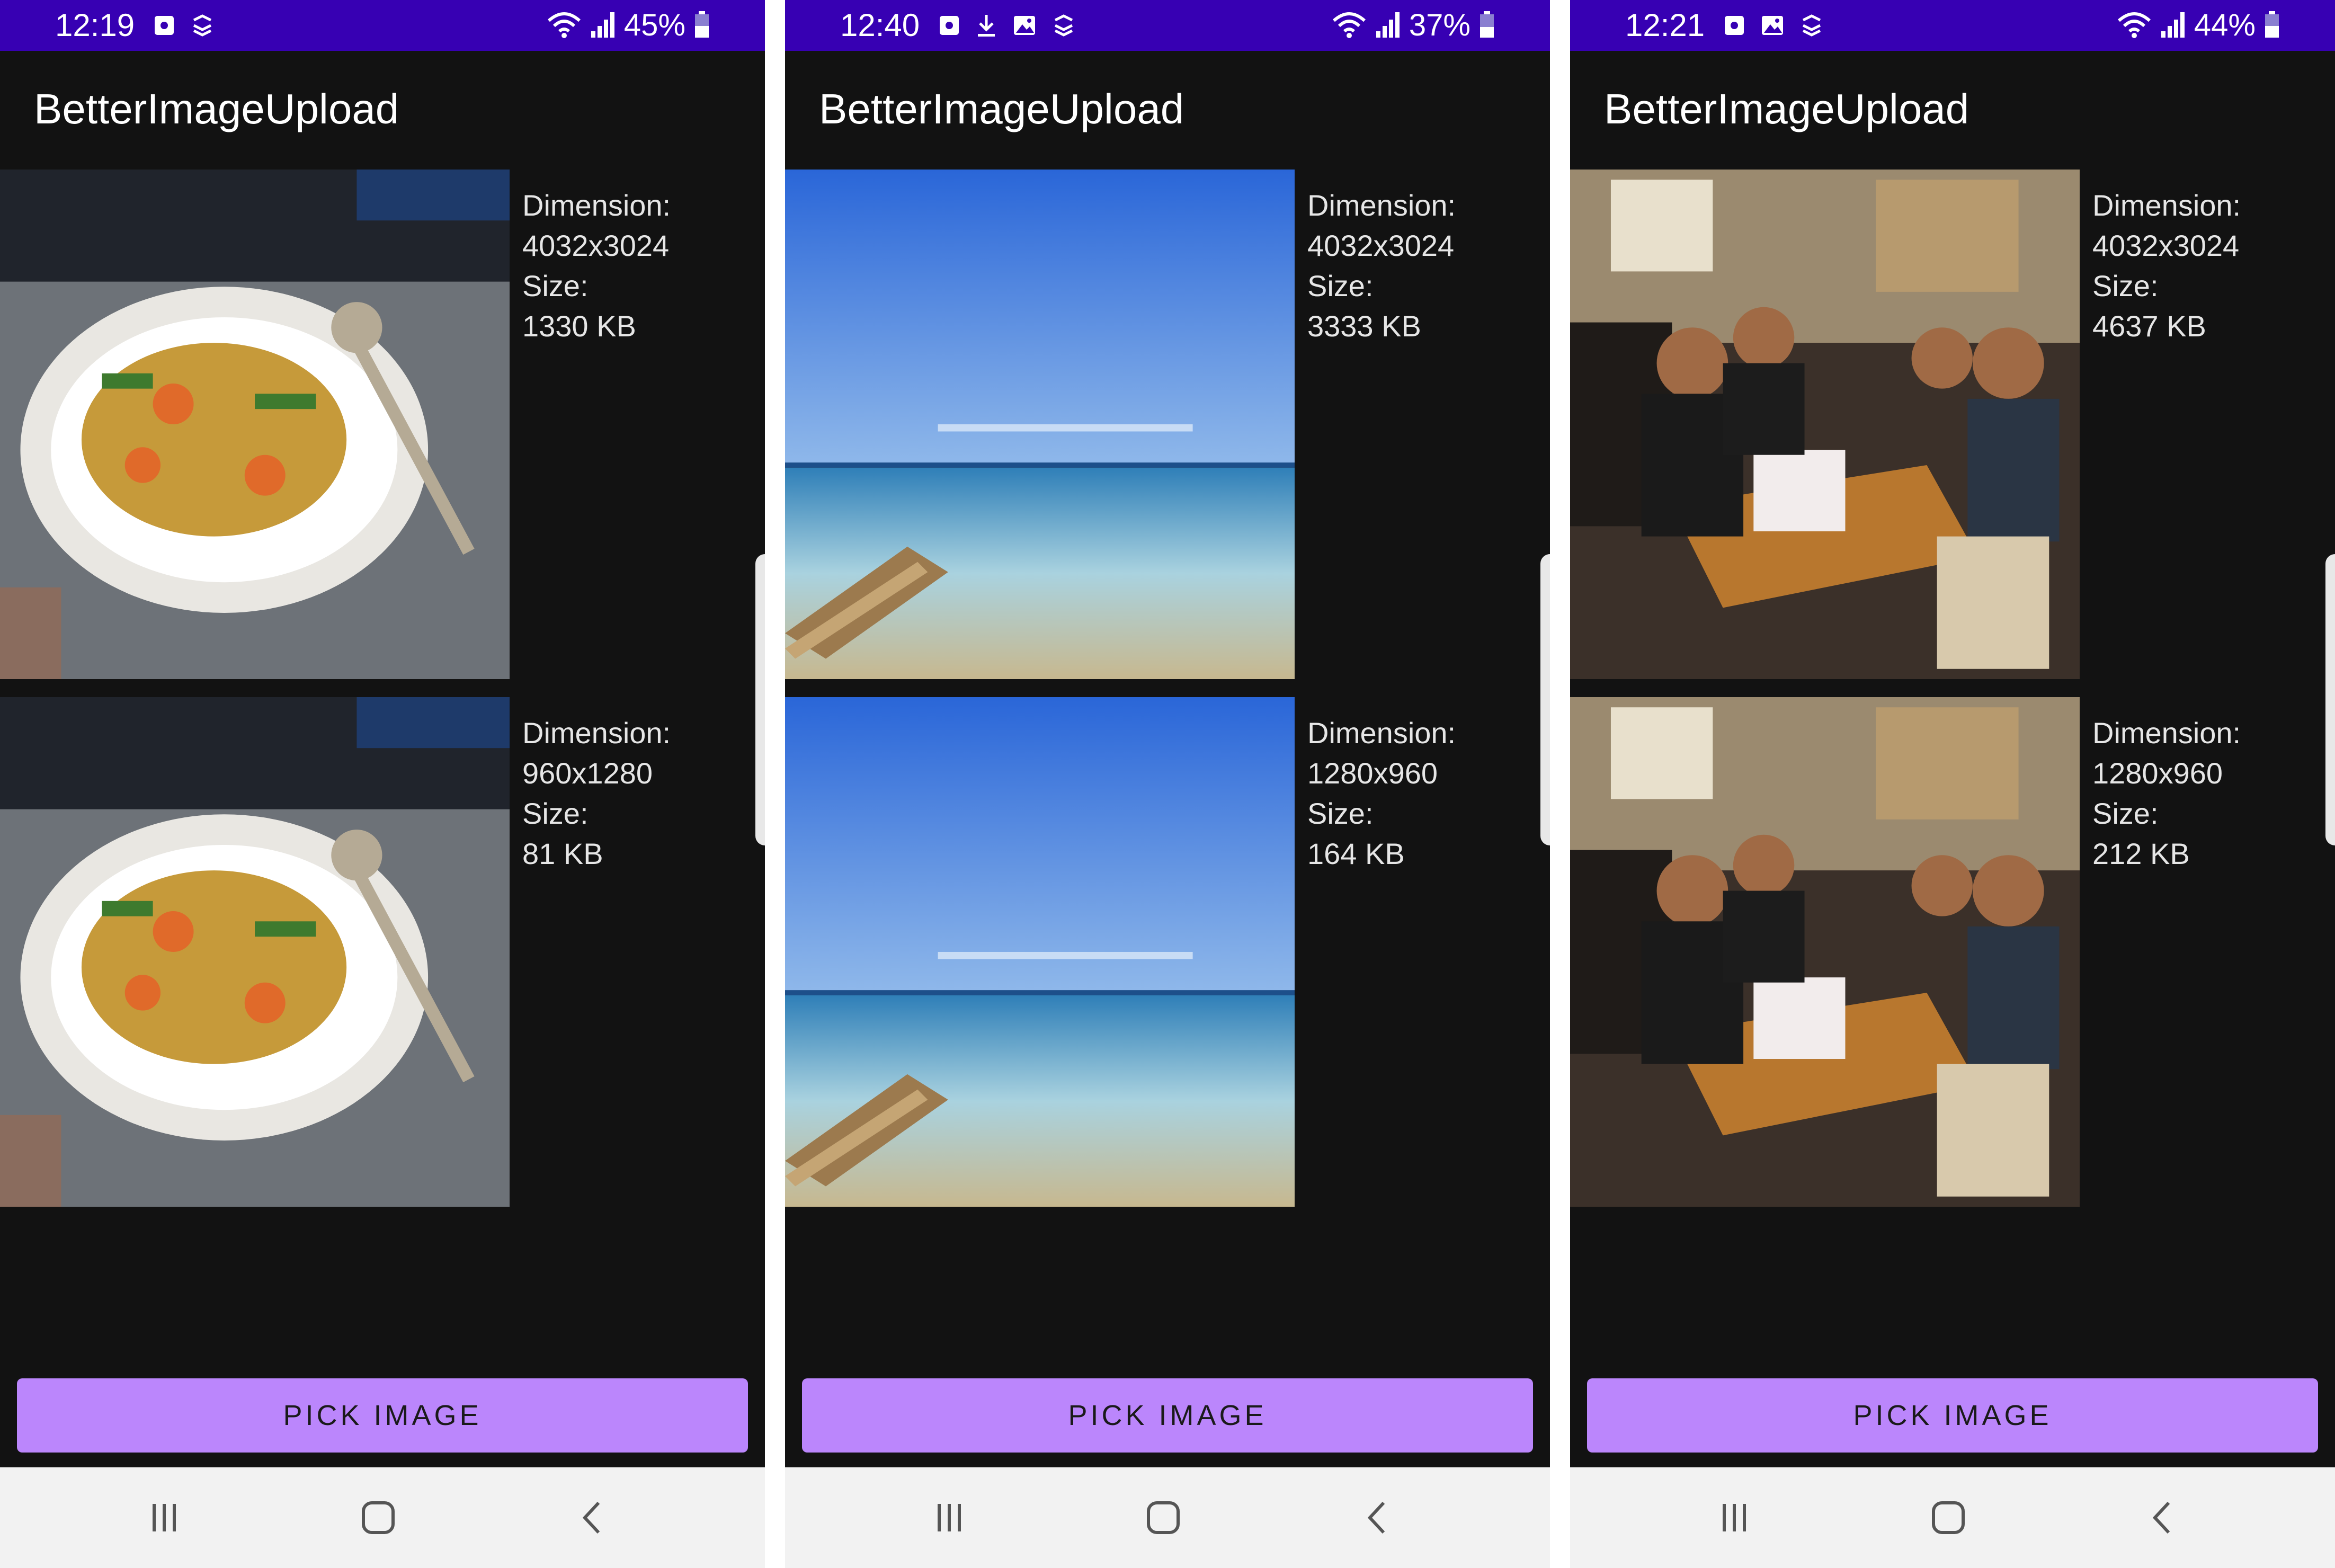 Image resolution: width=2335 pixels, height=1568 pixels. What do you see at coordinates (562, 853) in the screenshot?
I see `size-value: 81 KB` at bounding box center [562, 853].